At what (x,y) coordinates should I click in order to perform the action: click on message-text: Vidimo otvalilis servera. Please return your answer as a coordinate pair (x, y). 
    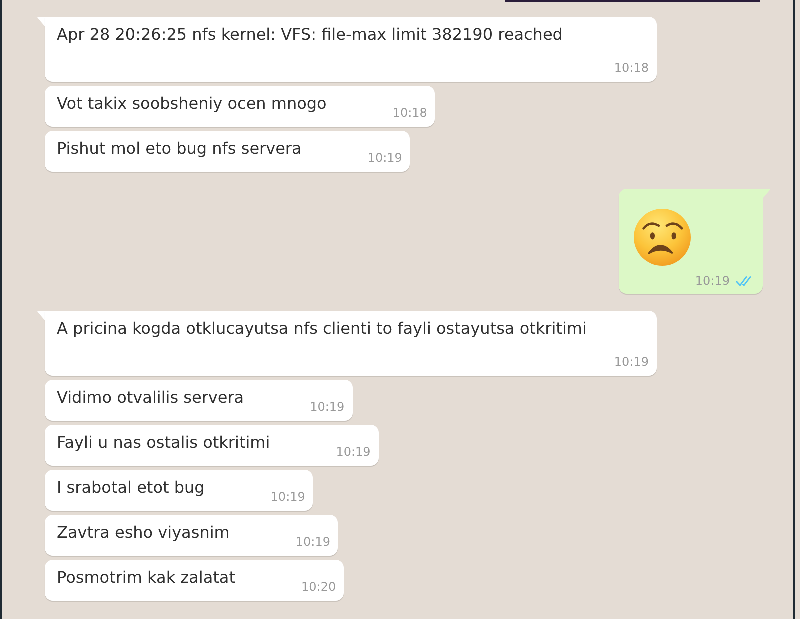
    Looking at the image, I should click on (150, 398).